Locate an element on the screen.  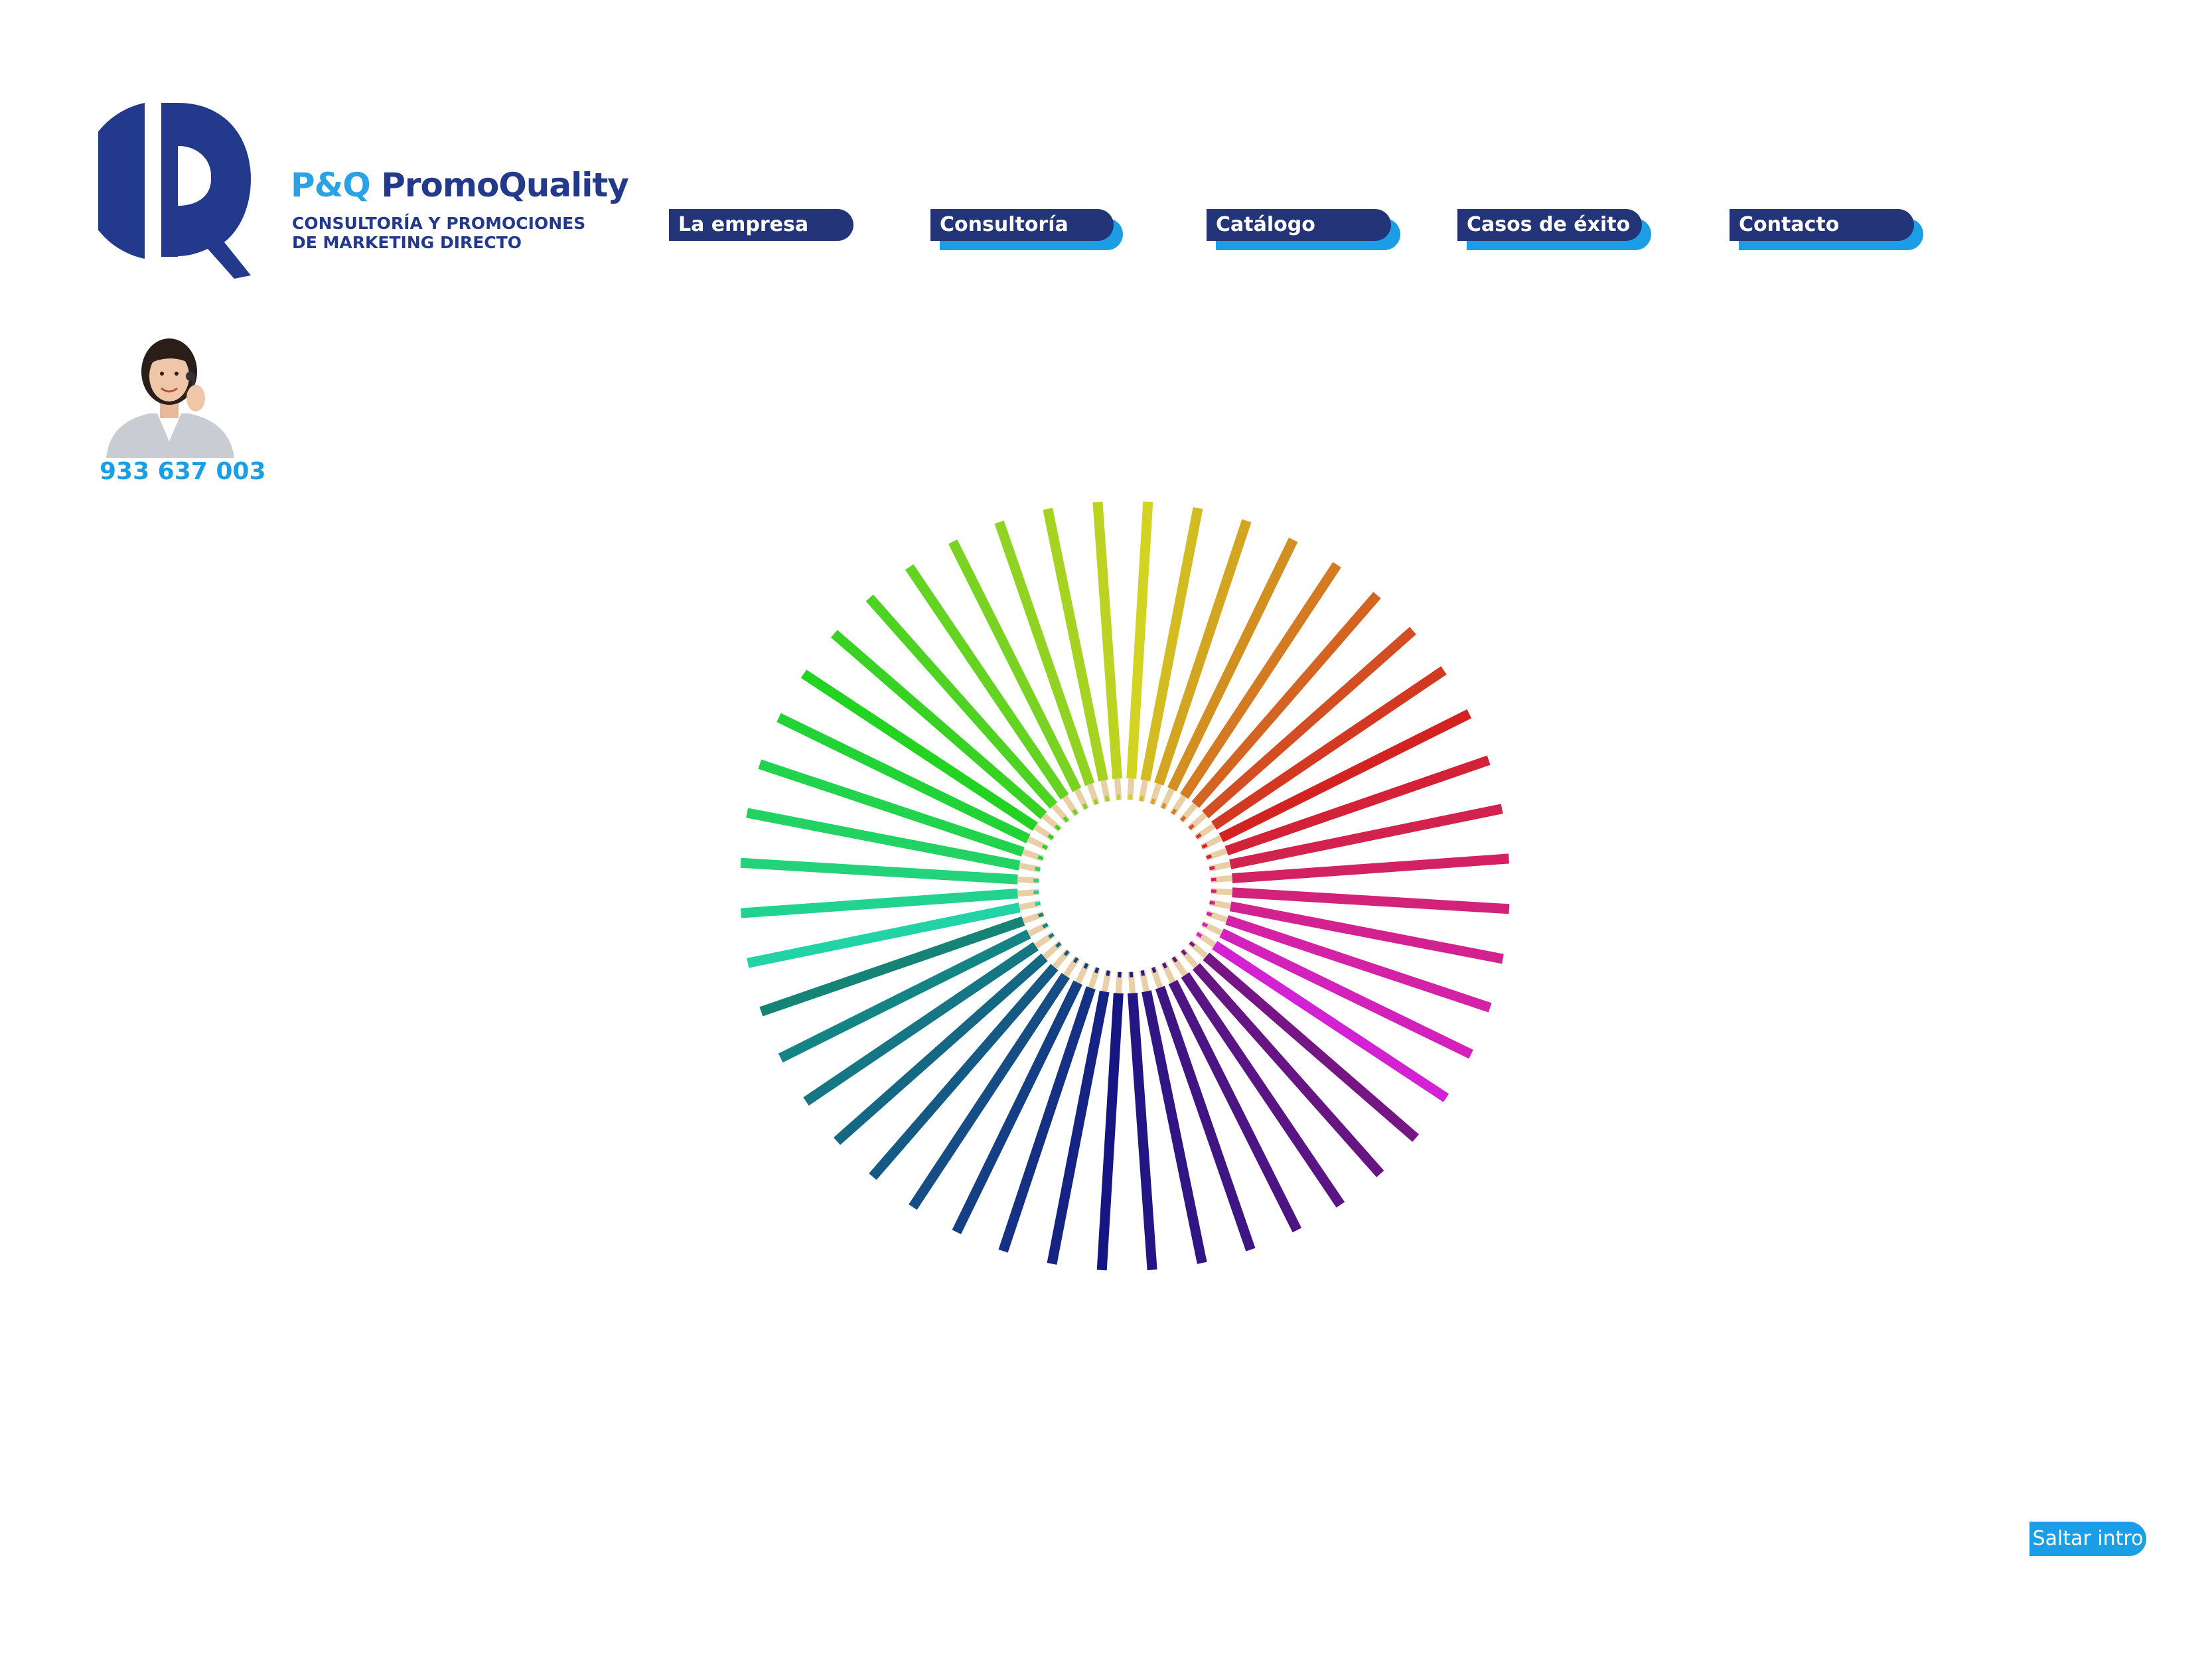
nav-label: Casos de éxito is located at coordinates (1550, 225).